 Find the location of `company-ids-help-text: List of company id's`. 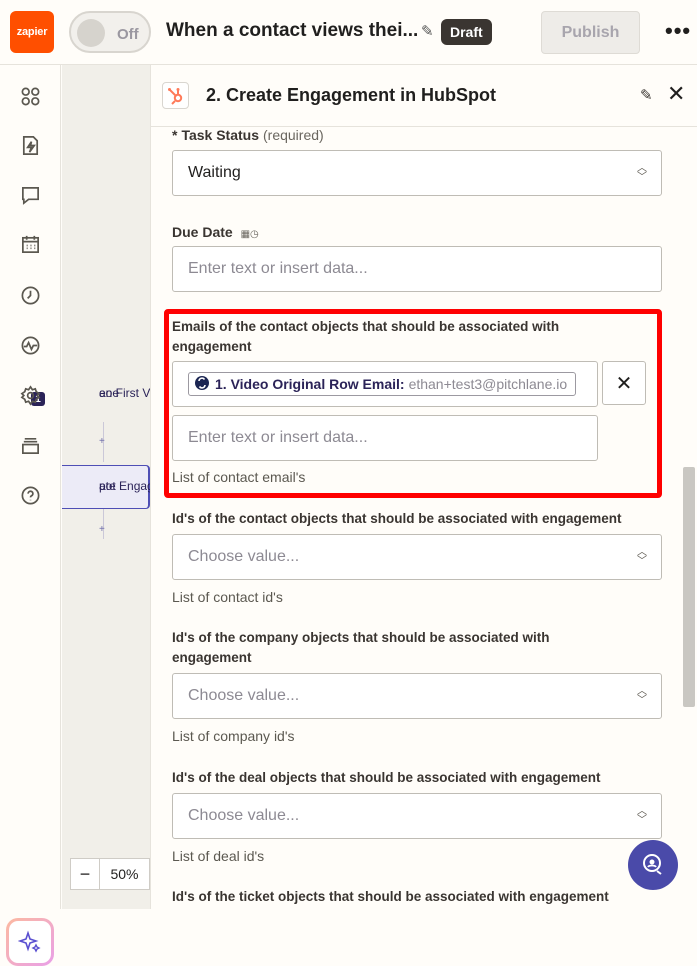

company-ids-help-text: List of company id's is located at coordinates (233, 736).